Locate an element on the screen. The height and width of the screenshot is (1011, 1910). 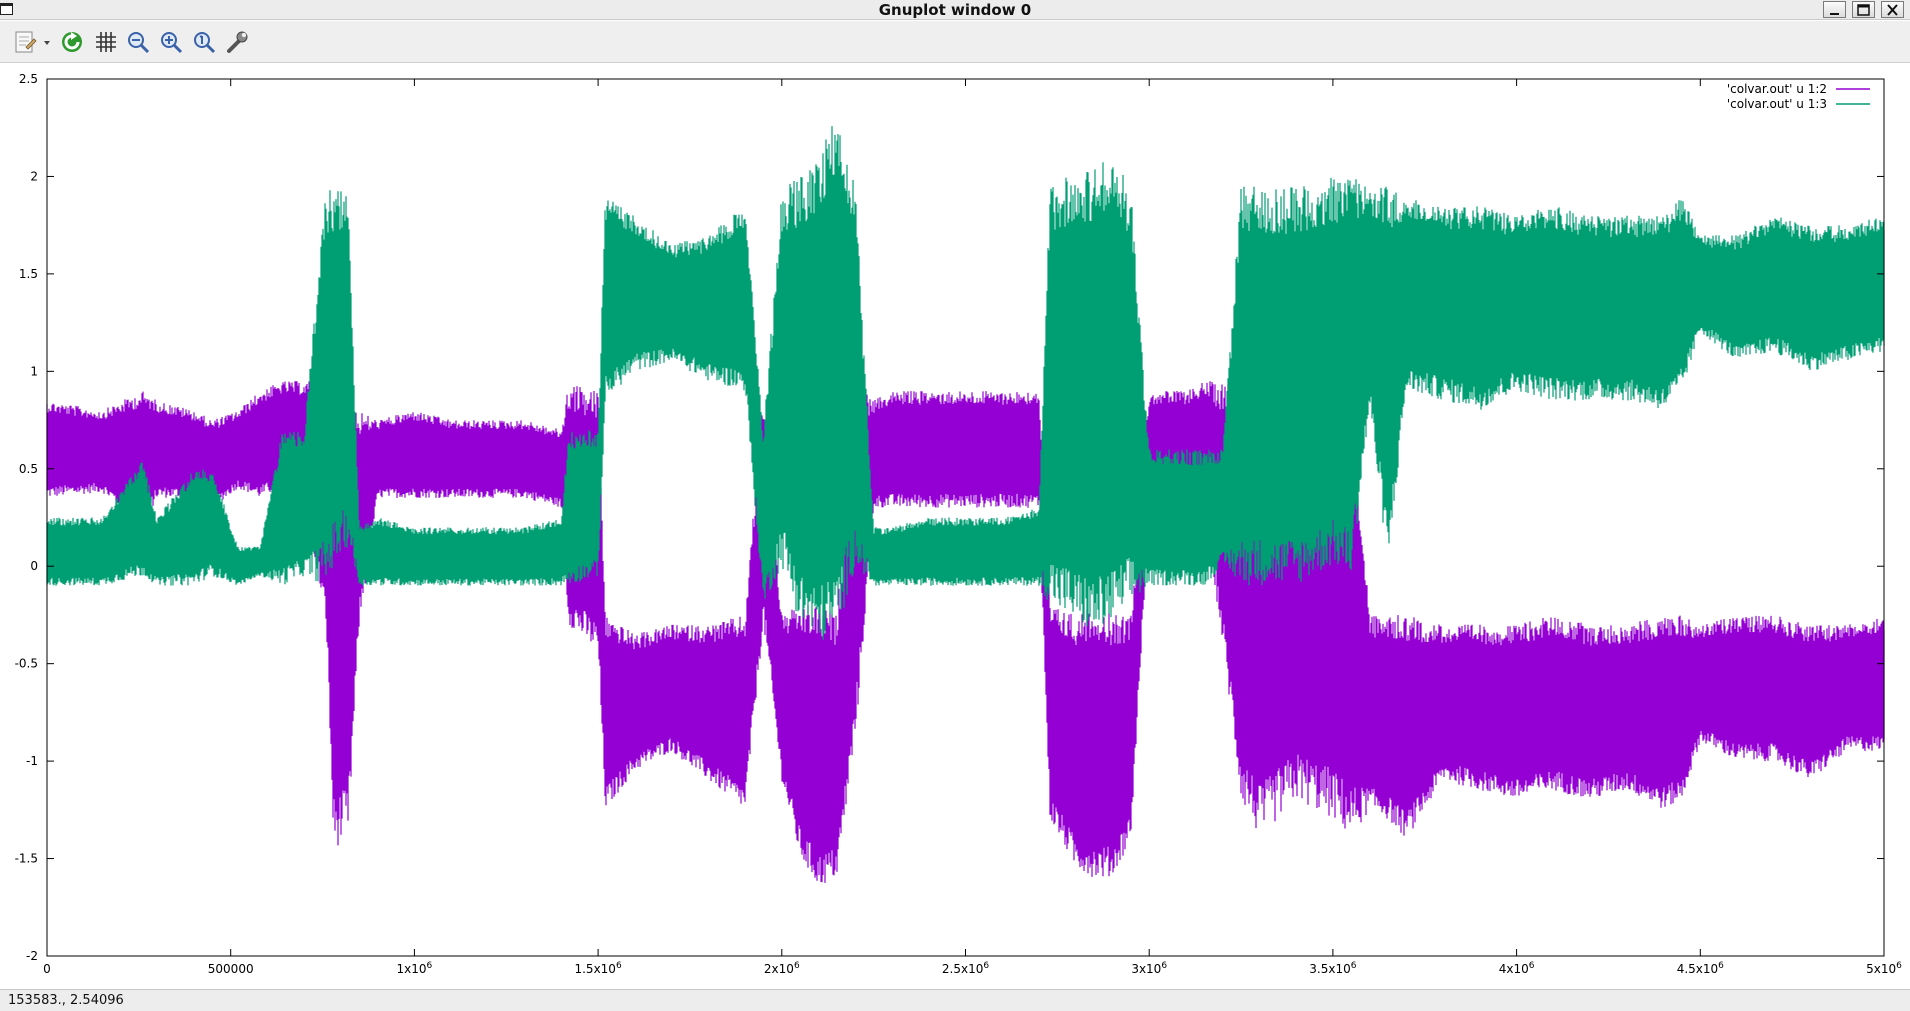
window-title: Gnuplot window 0 is located at coordinates (955, 10).